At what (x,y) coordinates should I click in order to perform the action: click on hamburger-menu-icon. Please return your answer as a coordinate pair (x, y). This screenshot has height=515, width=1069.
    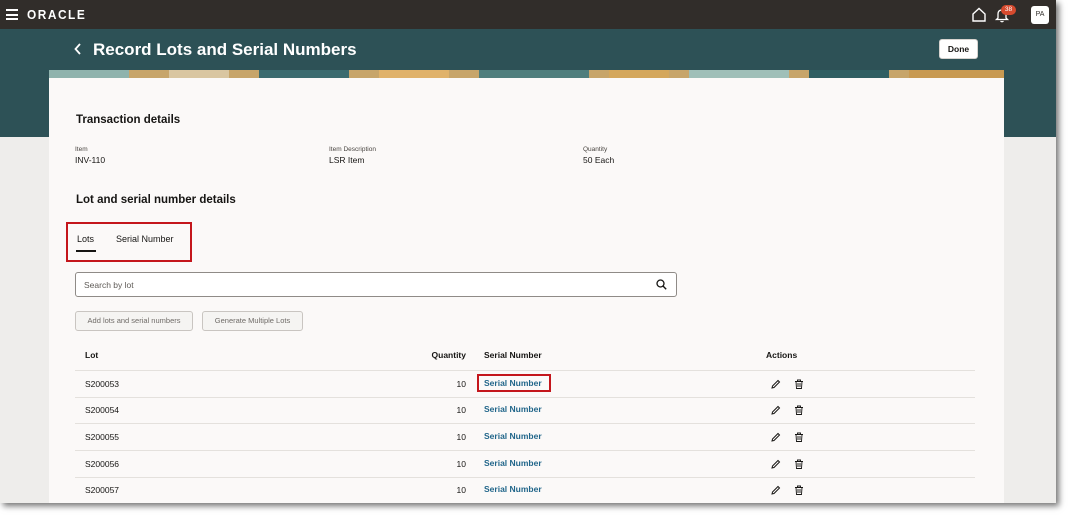
    Looking at the image, I should click on (12, 14).